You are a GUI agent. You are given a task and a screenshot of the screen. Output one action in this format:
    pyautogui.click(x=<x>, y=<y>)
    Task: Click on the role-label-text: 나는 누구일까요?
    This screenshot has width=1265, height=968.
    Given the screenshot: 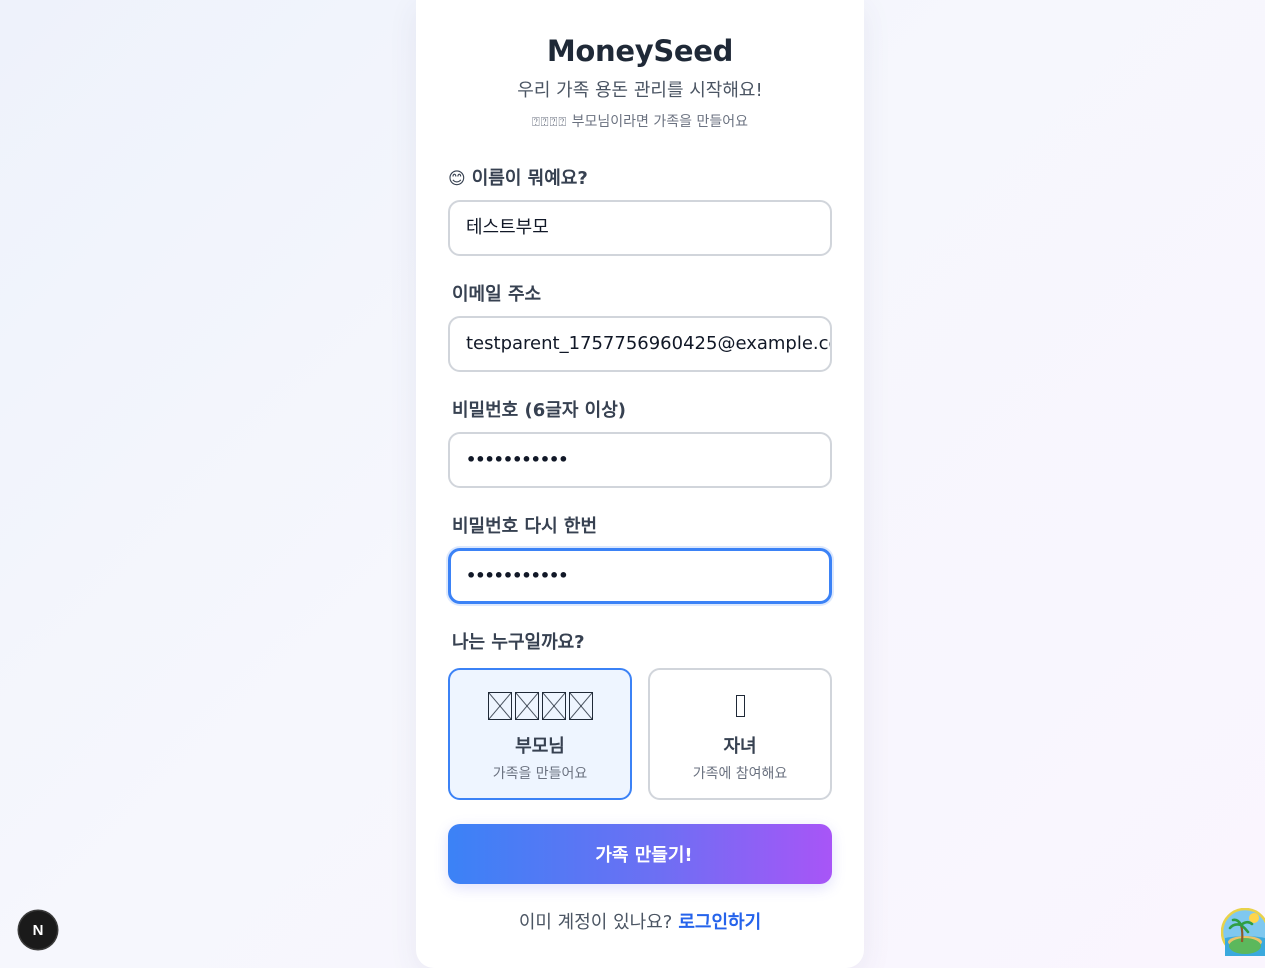 What is the action you would take?
    pyautogui.click(x=518, y=642)
    